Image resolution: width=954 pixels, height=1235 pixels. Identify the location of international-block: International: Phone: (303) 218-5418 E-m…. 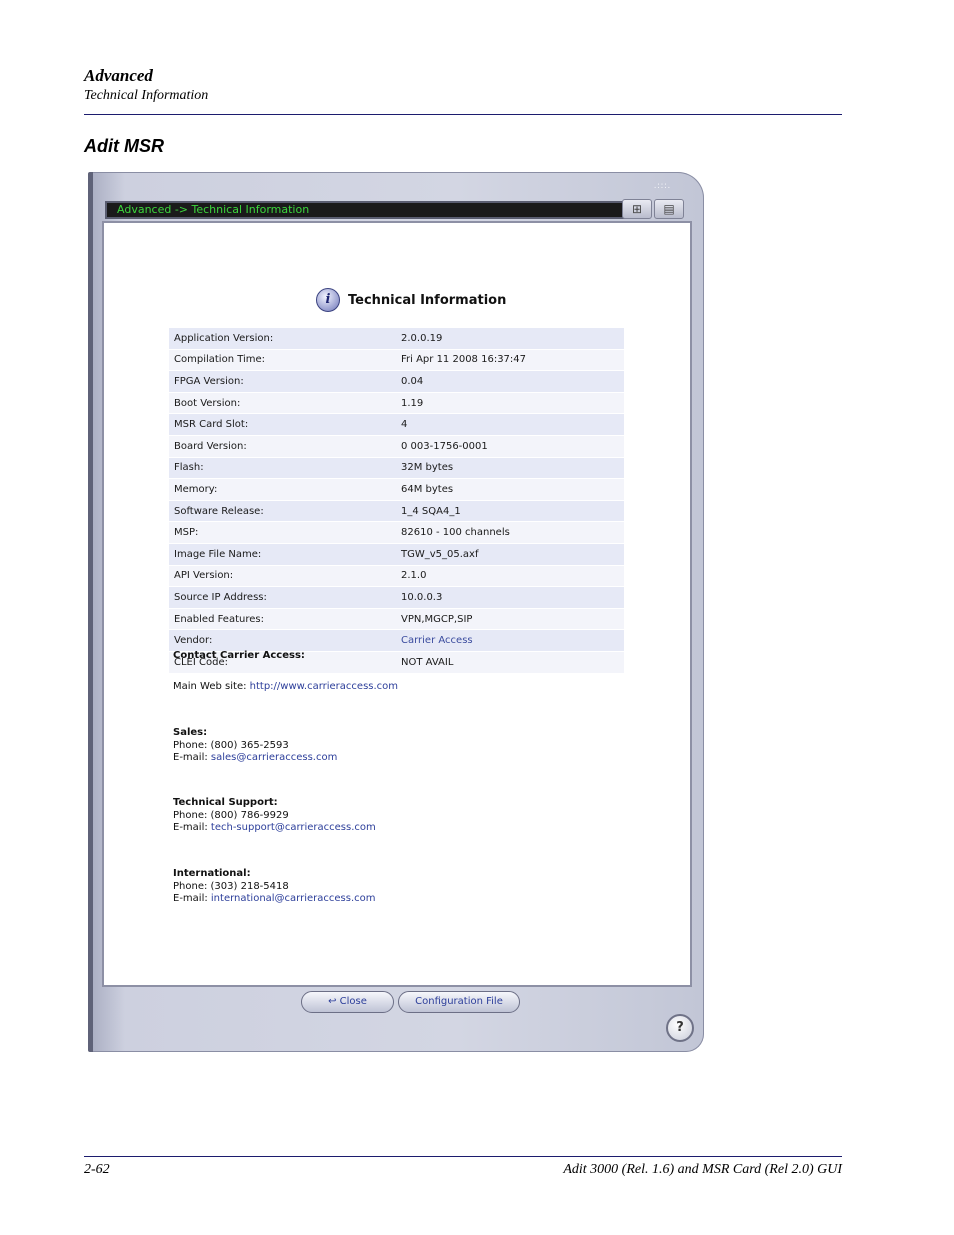
(274, 887).